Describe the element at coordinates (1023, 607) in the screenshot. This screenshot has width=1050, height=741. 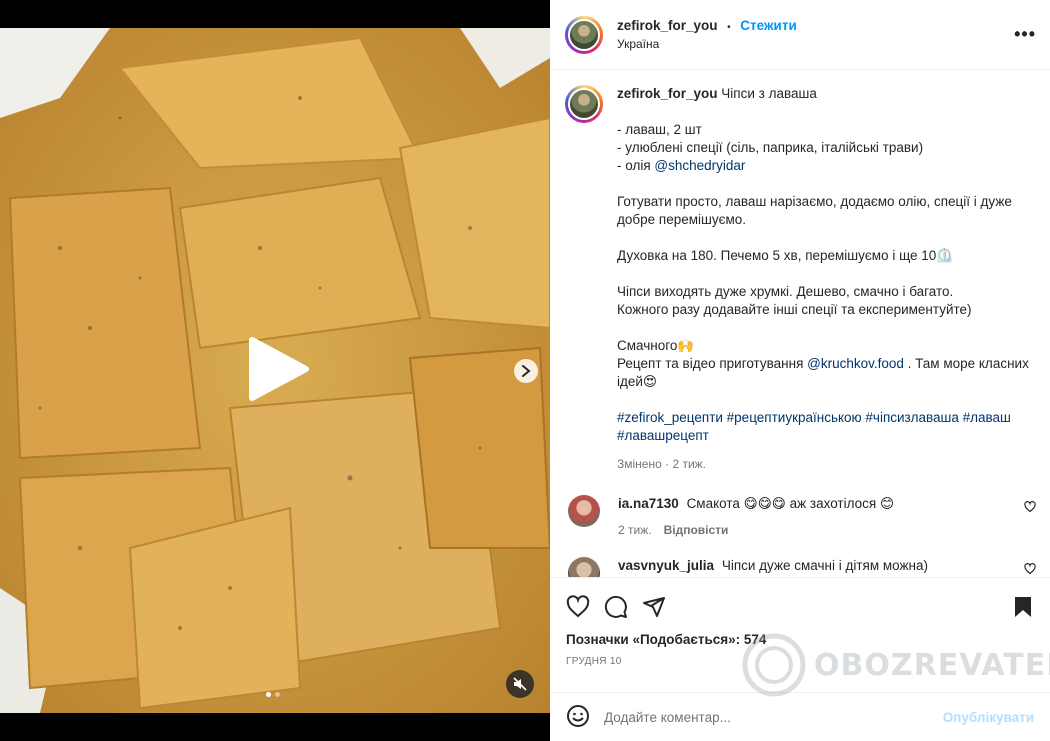
I see `save-bookmark-icon` at that location.